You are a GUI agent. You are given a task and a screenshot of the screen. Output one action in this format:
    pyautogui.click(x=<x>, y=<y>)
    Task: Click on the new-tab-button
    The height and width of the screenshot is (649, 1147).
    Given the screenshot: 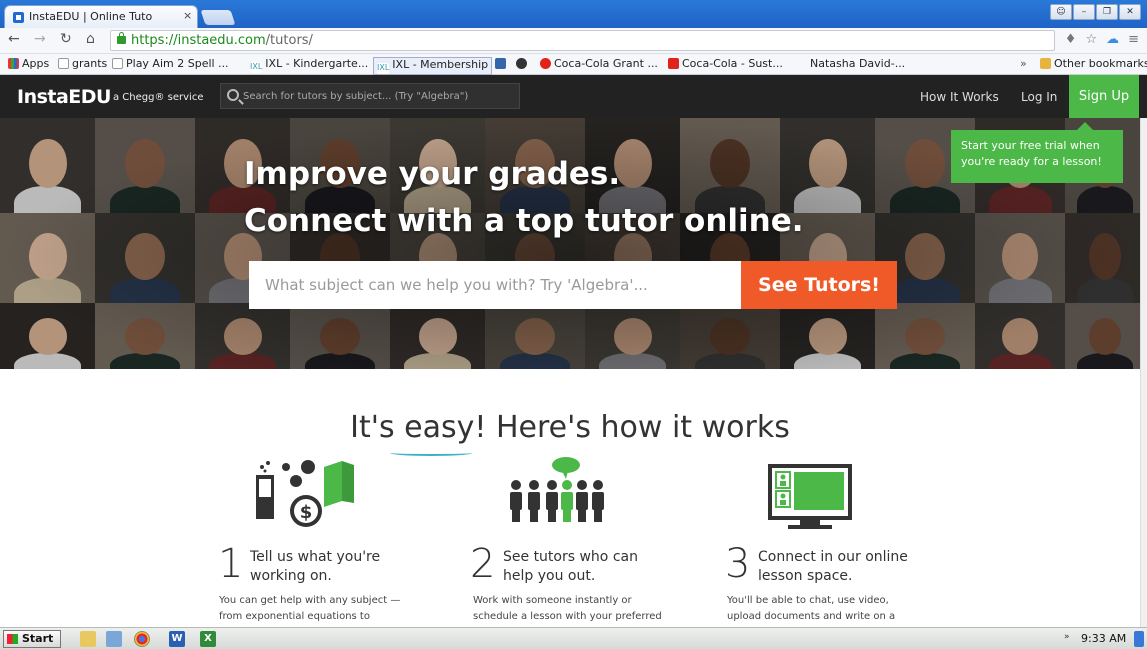 What is the action you would take?
    pyautogui.click(x=218, y=17)
    